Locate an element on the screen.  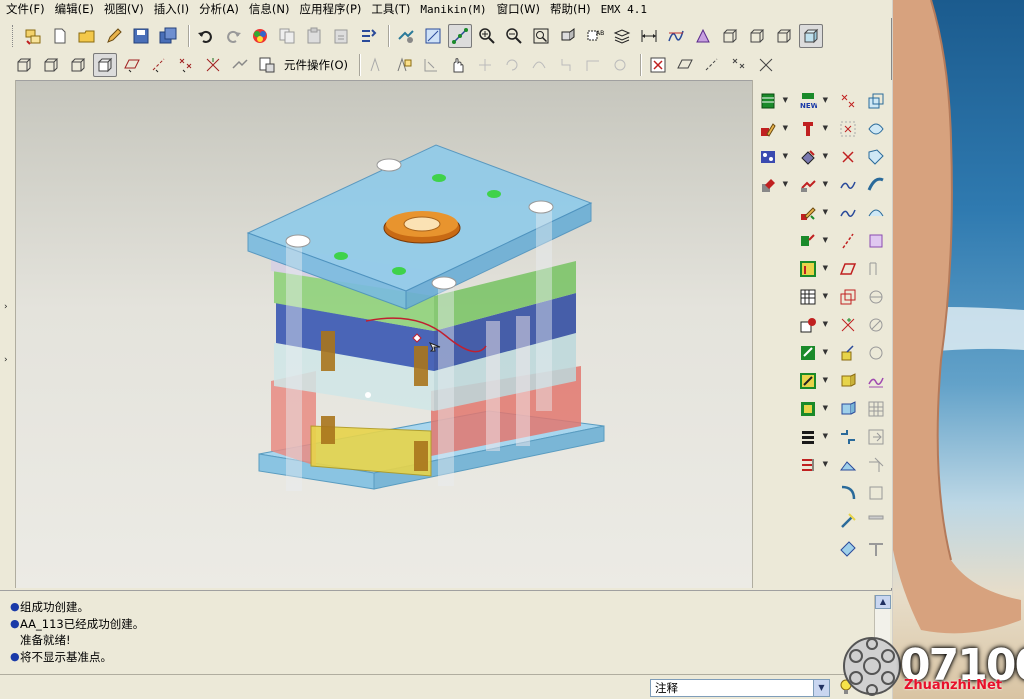
datum-planes-toggle-icon is located at coordinates (132, 65).